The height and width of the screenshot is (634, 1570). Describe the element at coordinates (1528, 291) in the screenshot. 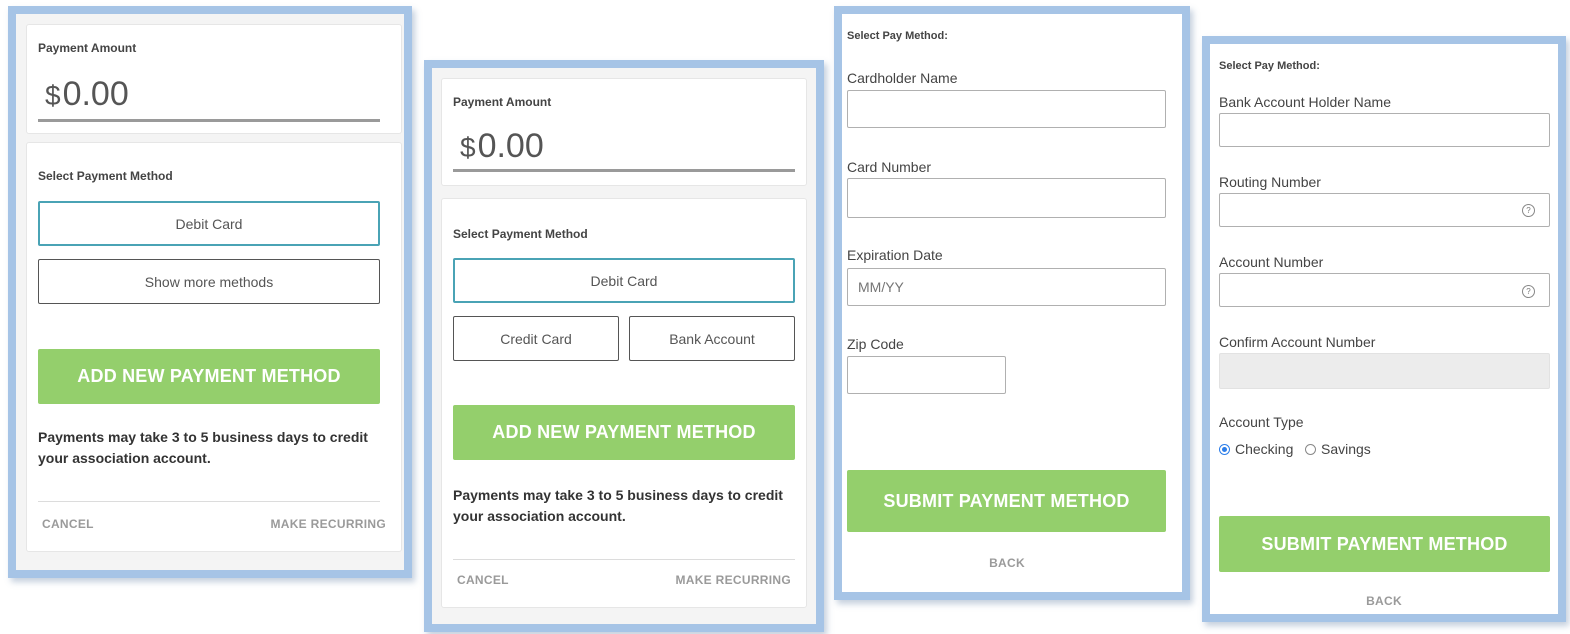

I see `account-help-icon: ?` at that location.